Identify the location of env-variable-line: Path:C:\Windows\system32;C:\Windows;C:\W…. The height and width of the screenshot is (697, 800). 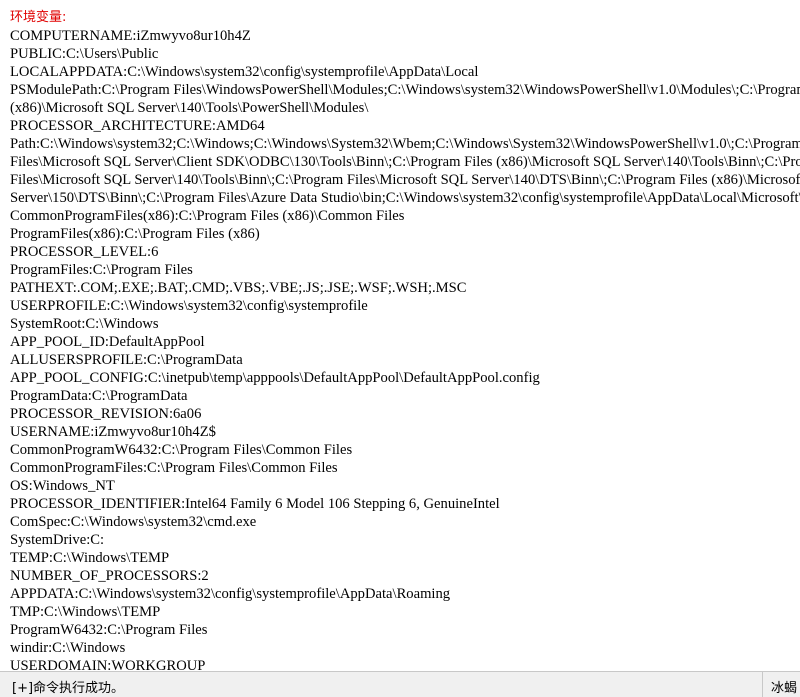
(405, 144).